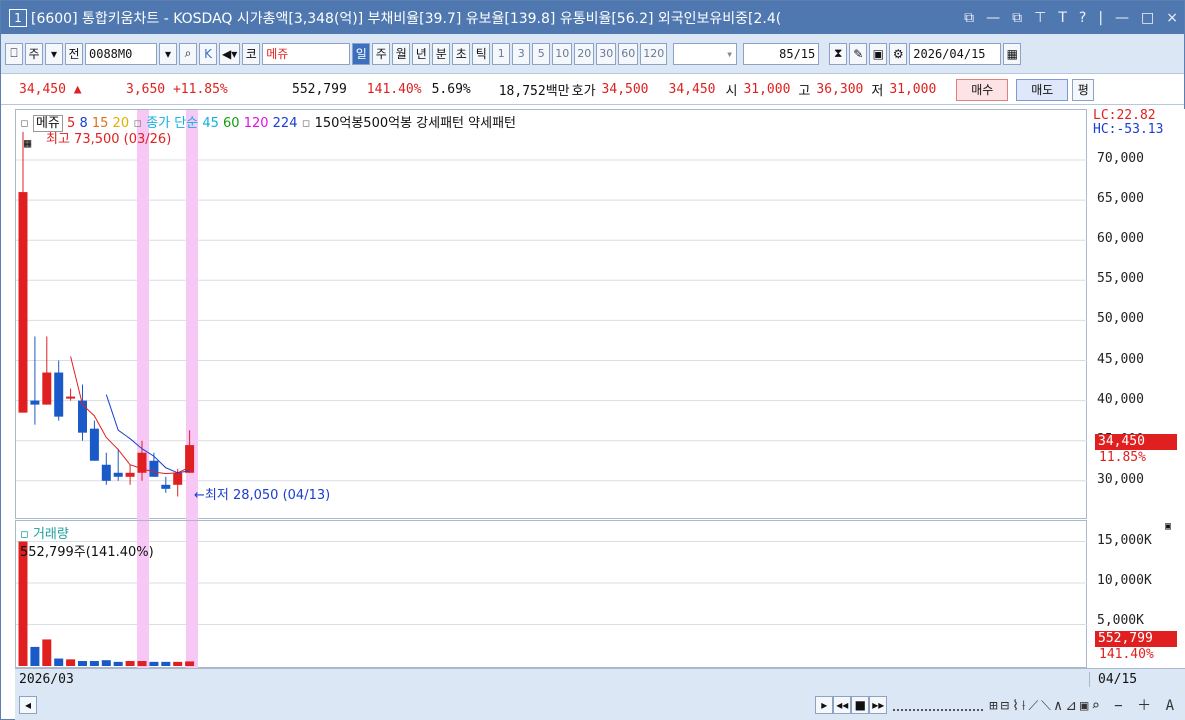 The width and height of the screenshot is (1185, 720). What do you see at coordinates (306, 53) in the screenshot?
I see `stock-name-field: 메쥬` at bounding box center [306, 53].